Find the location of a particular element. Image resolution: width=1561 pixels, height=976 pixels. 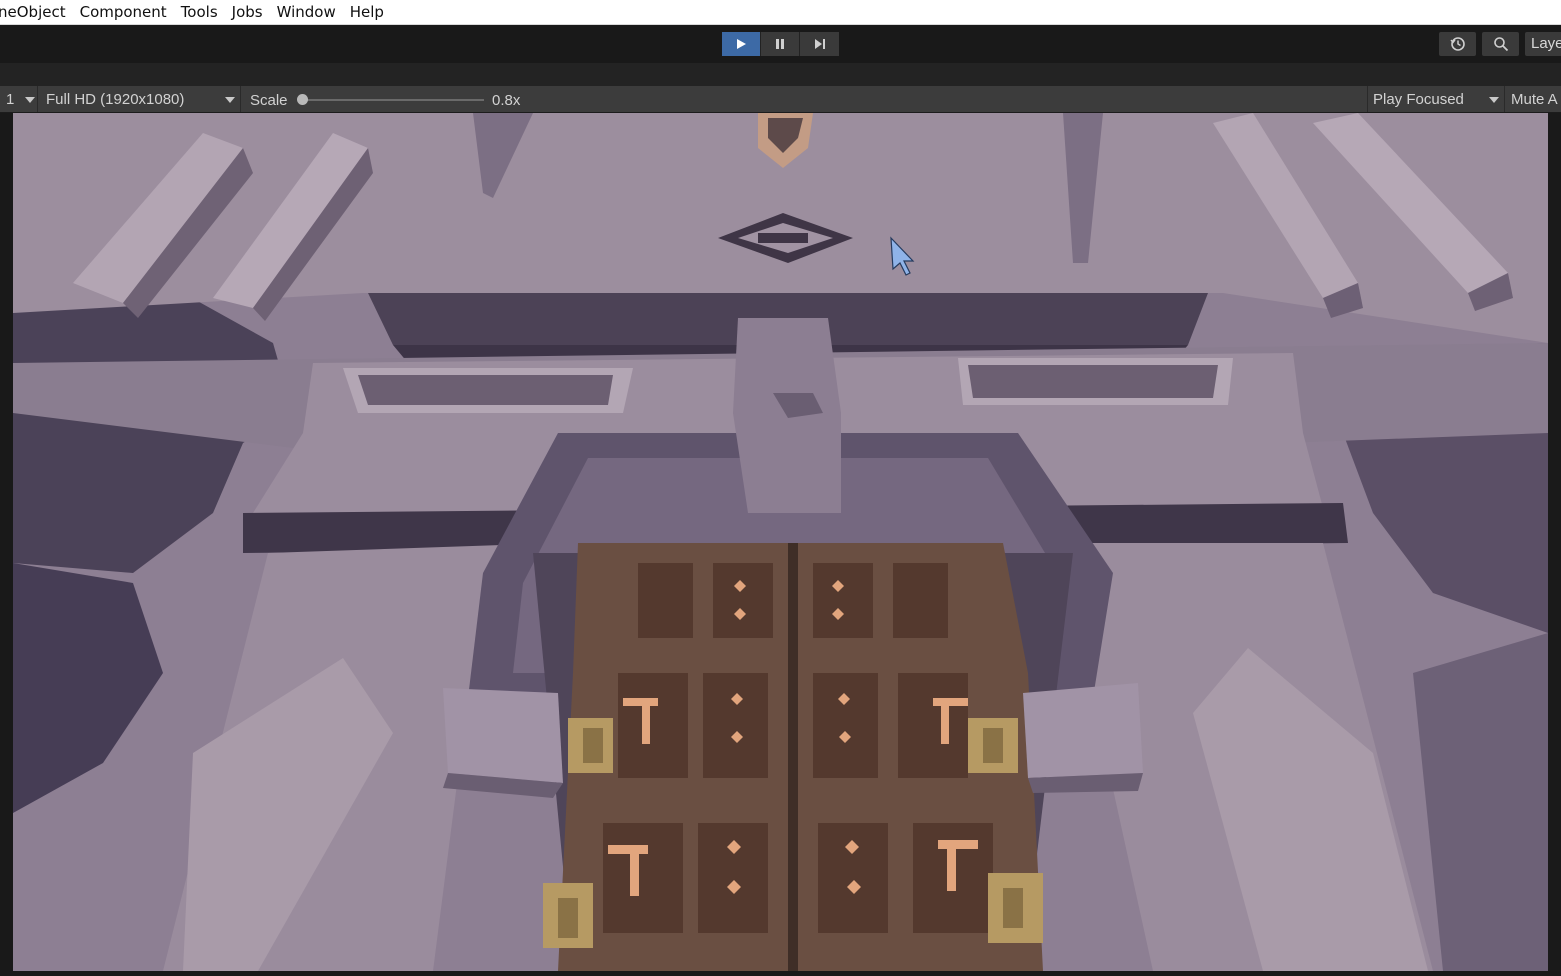

pause-button is located at coordinates (780, 44).